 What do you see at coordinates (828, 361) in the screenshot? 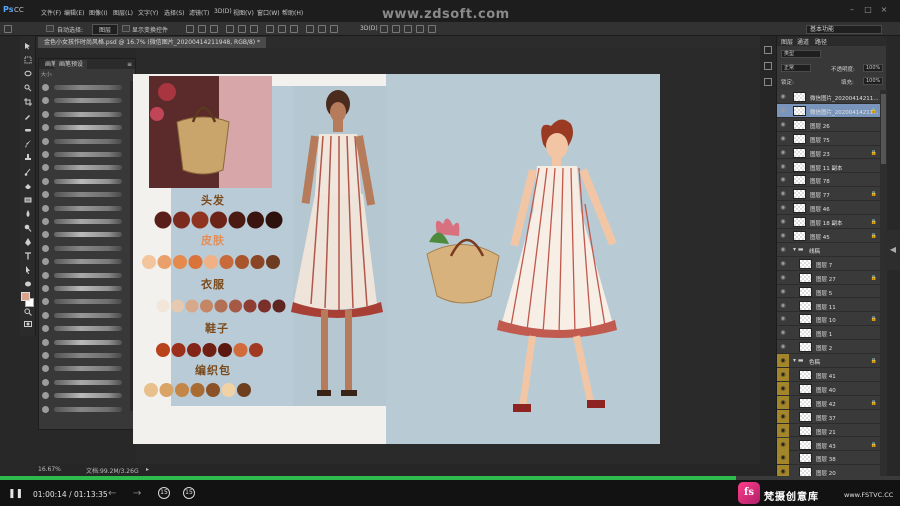
I see `layer-group-row: ◉ ▾ ▬ 色稿 🔒` at bounding box center [828, 361].